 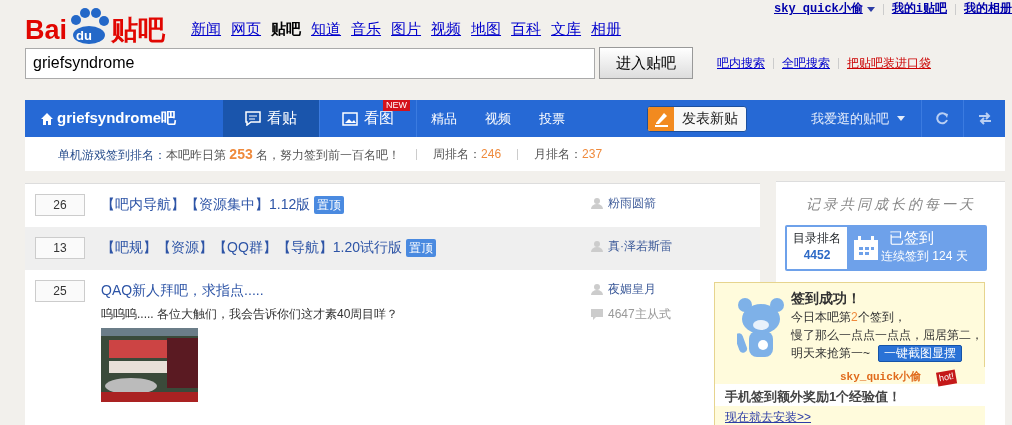 I want to click on monthly-rank: 月排名：237, so click(x=568, y=154).